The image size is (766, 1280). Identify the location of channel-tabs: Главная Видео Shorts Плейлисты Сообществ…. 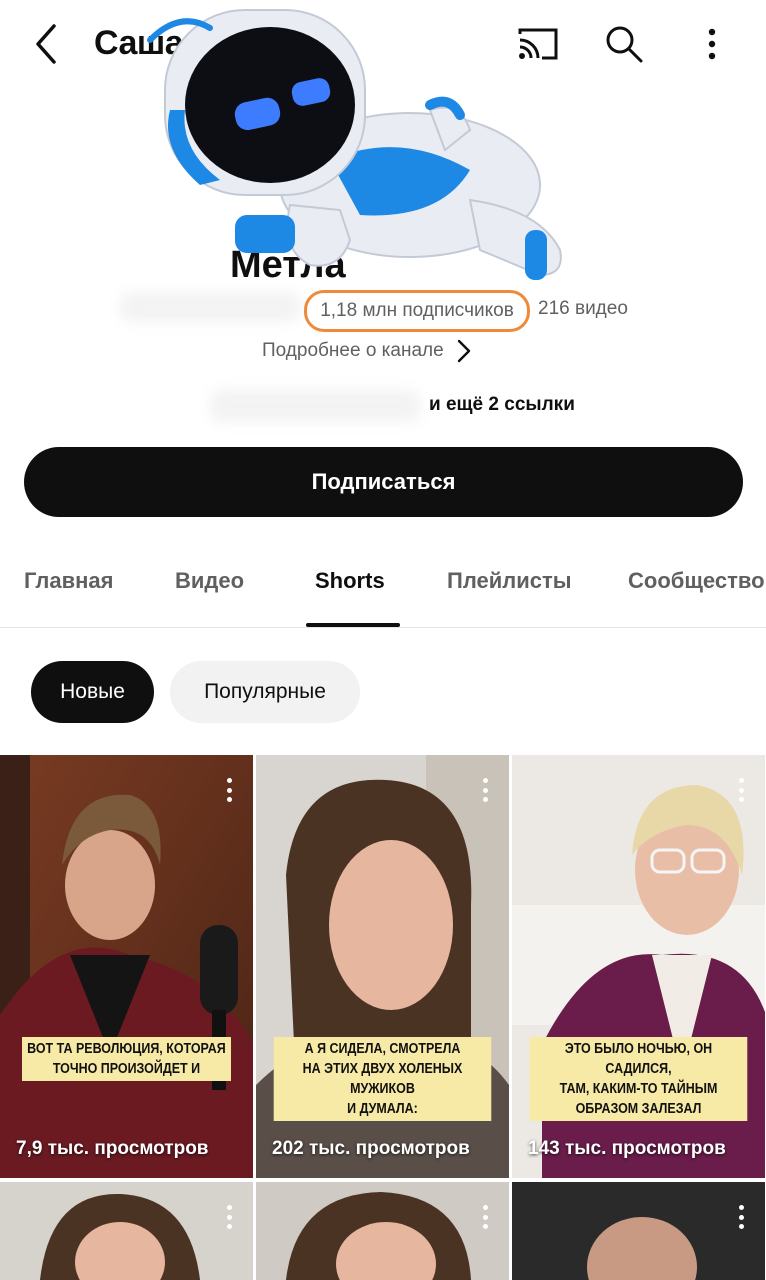
(383, 588).